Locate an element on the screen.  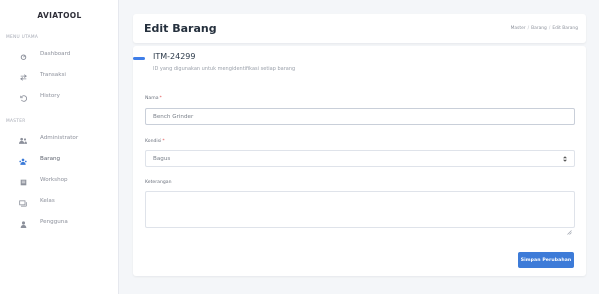
history-icon is located at coordinates (23, 98).